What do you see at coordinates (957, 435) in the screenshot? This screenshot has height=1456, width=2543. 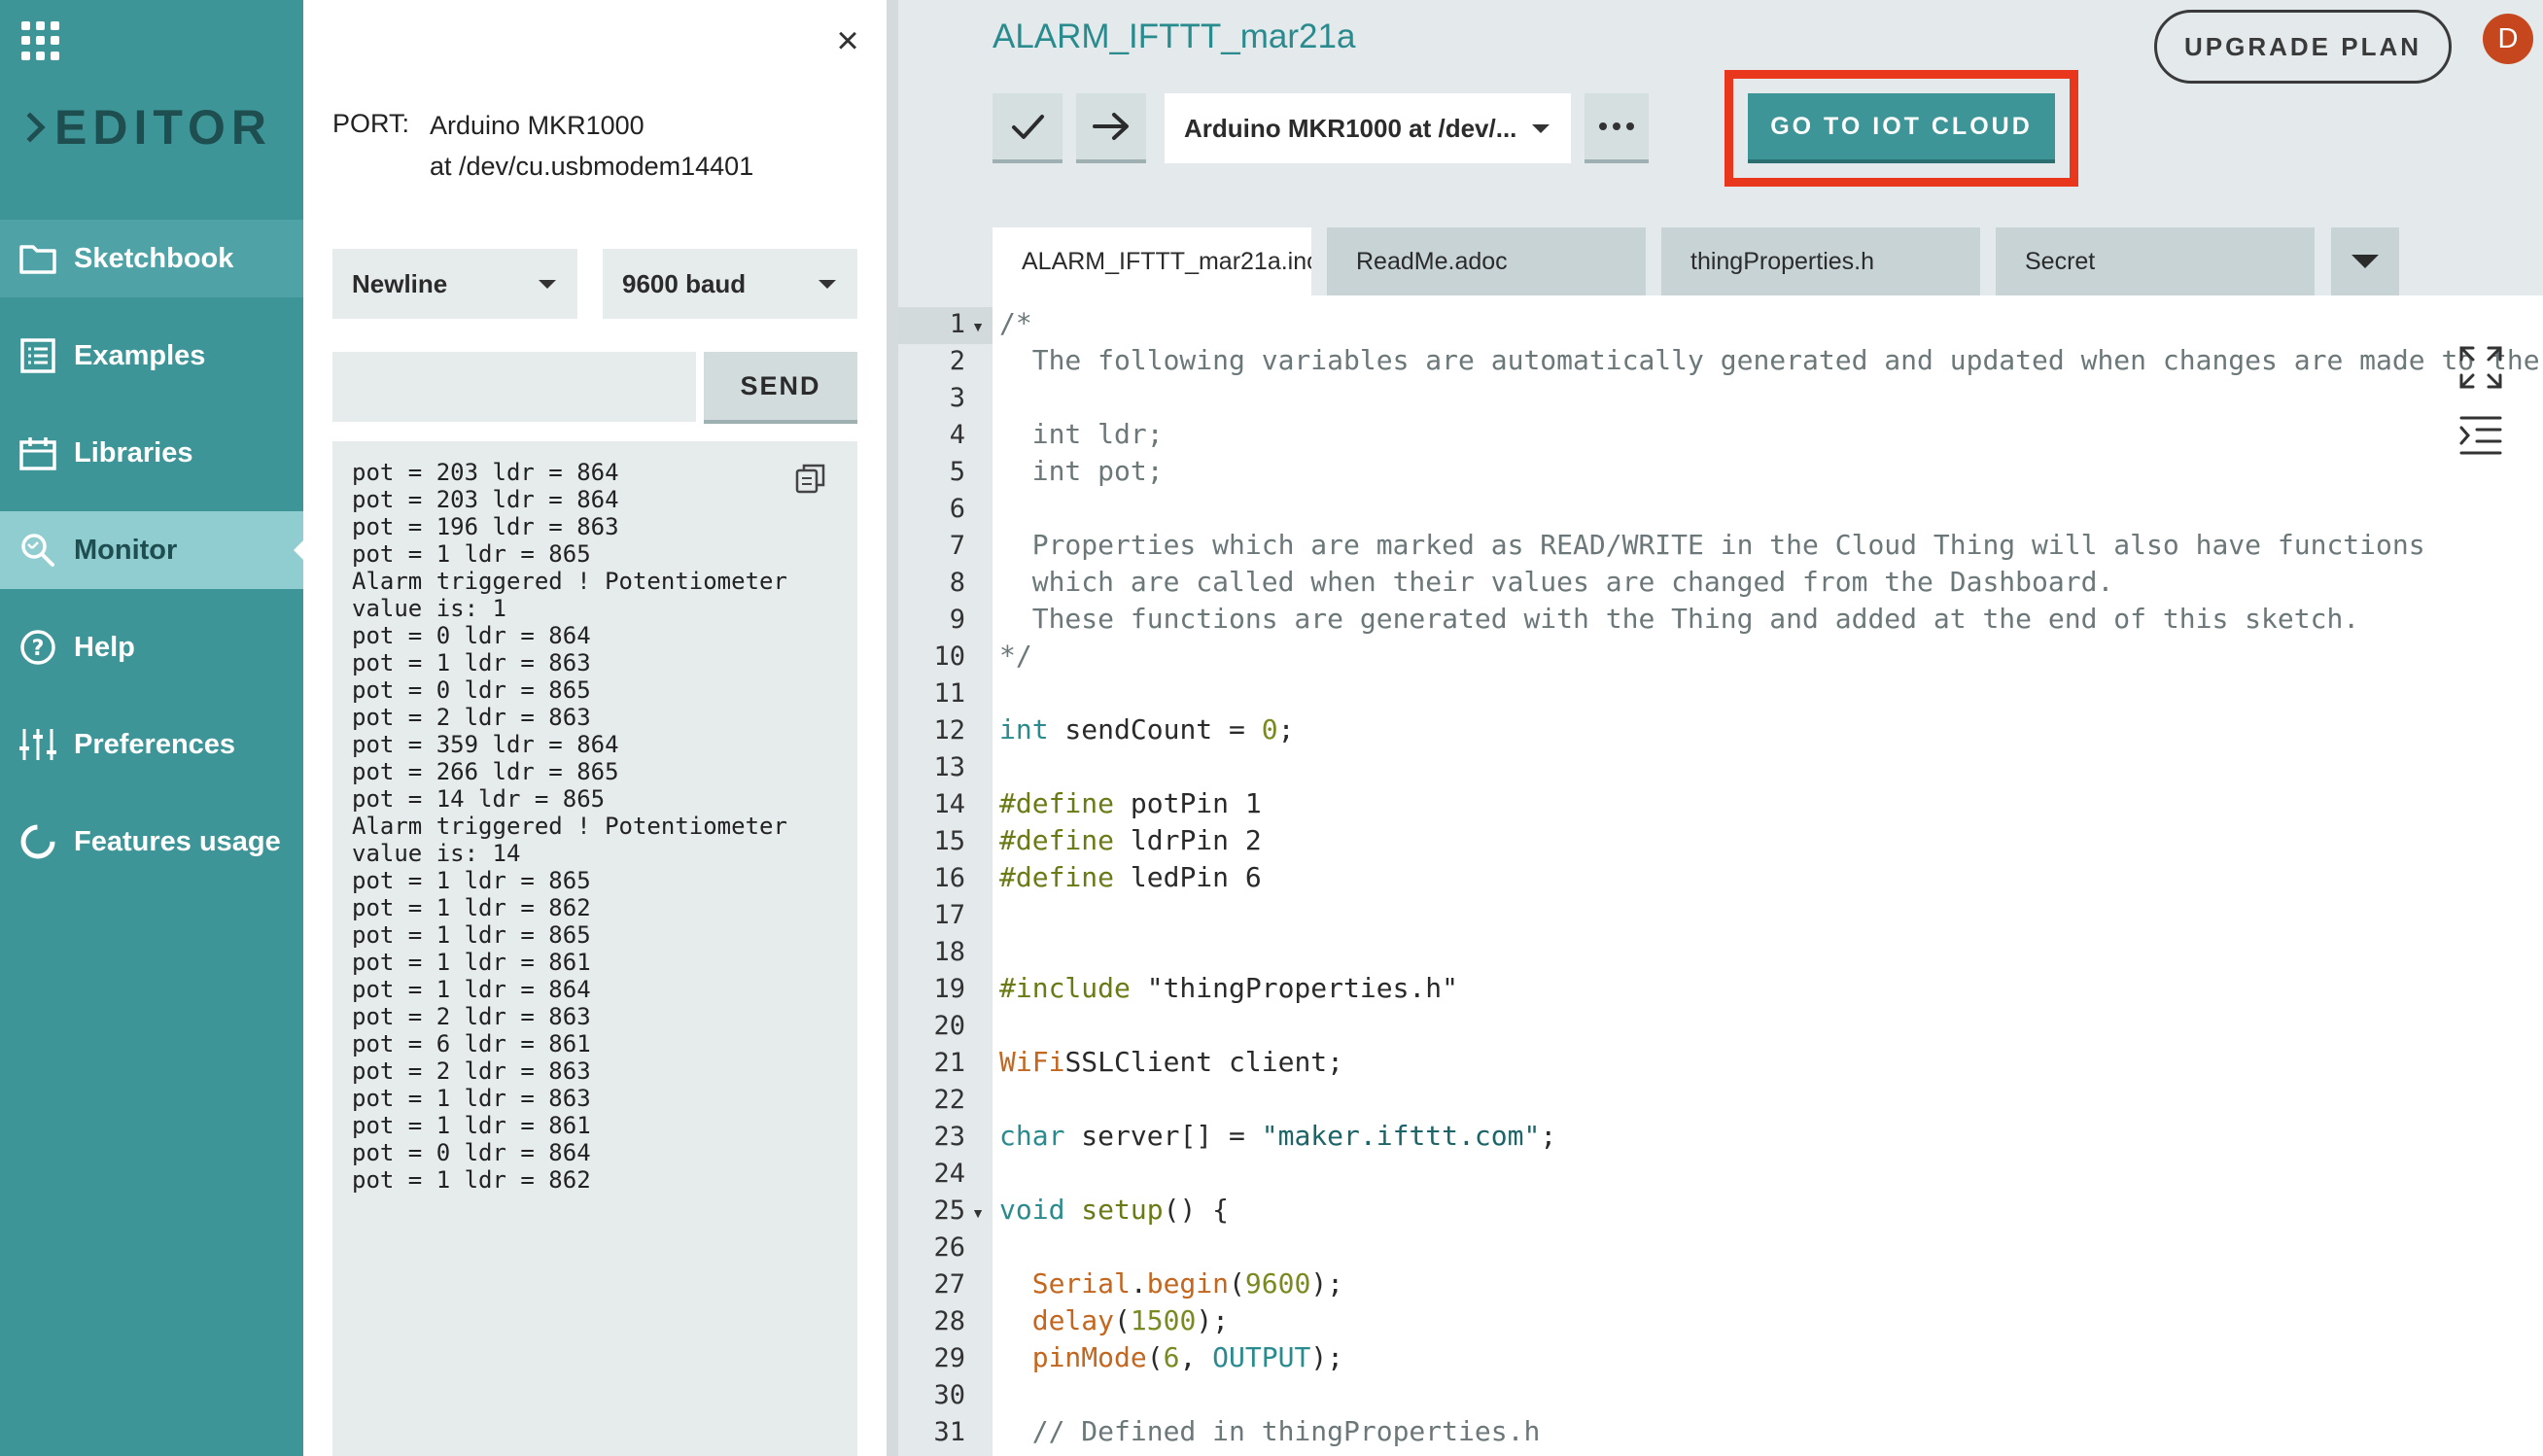 I see `line-number: 4` at bounding box center [957, 435].